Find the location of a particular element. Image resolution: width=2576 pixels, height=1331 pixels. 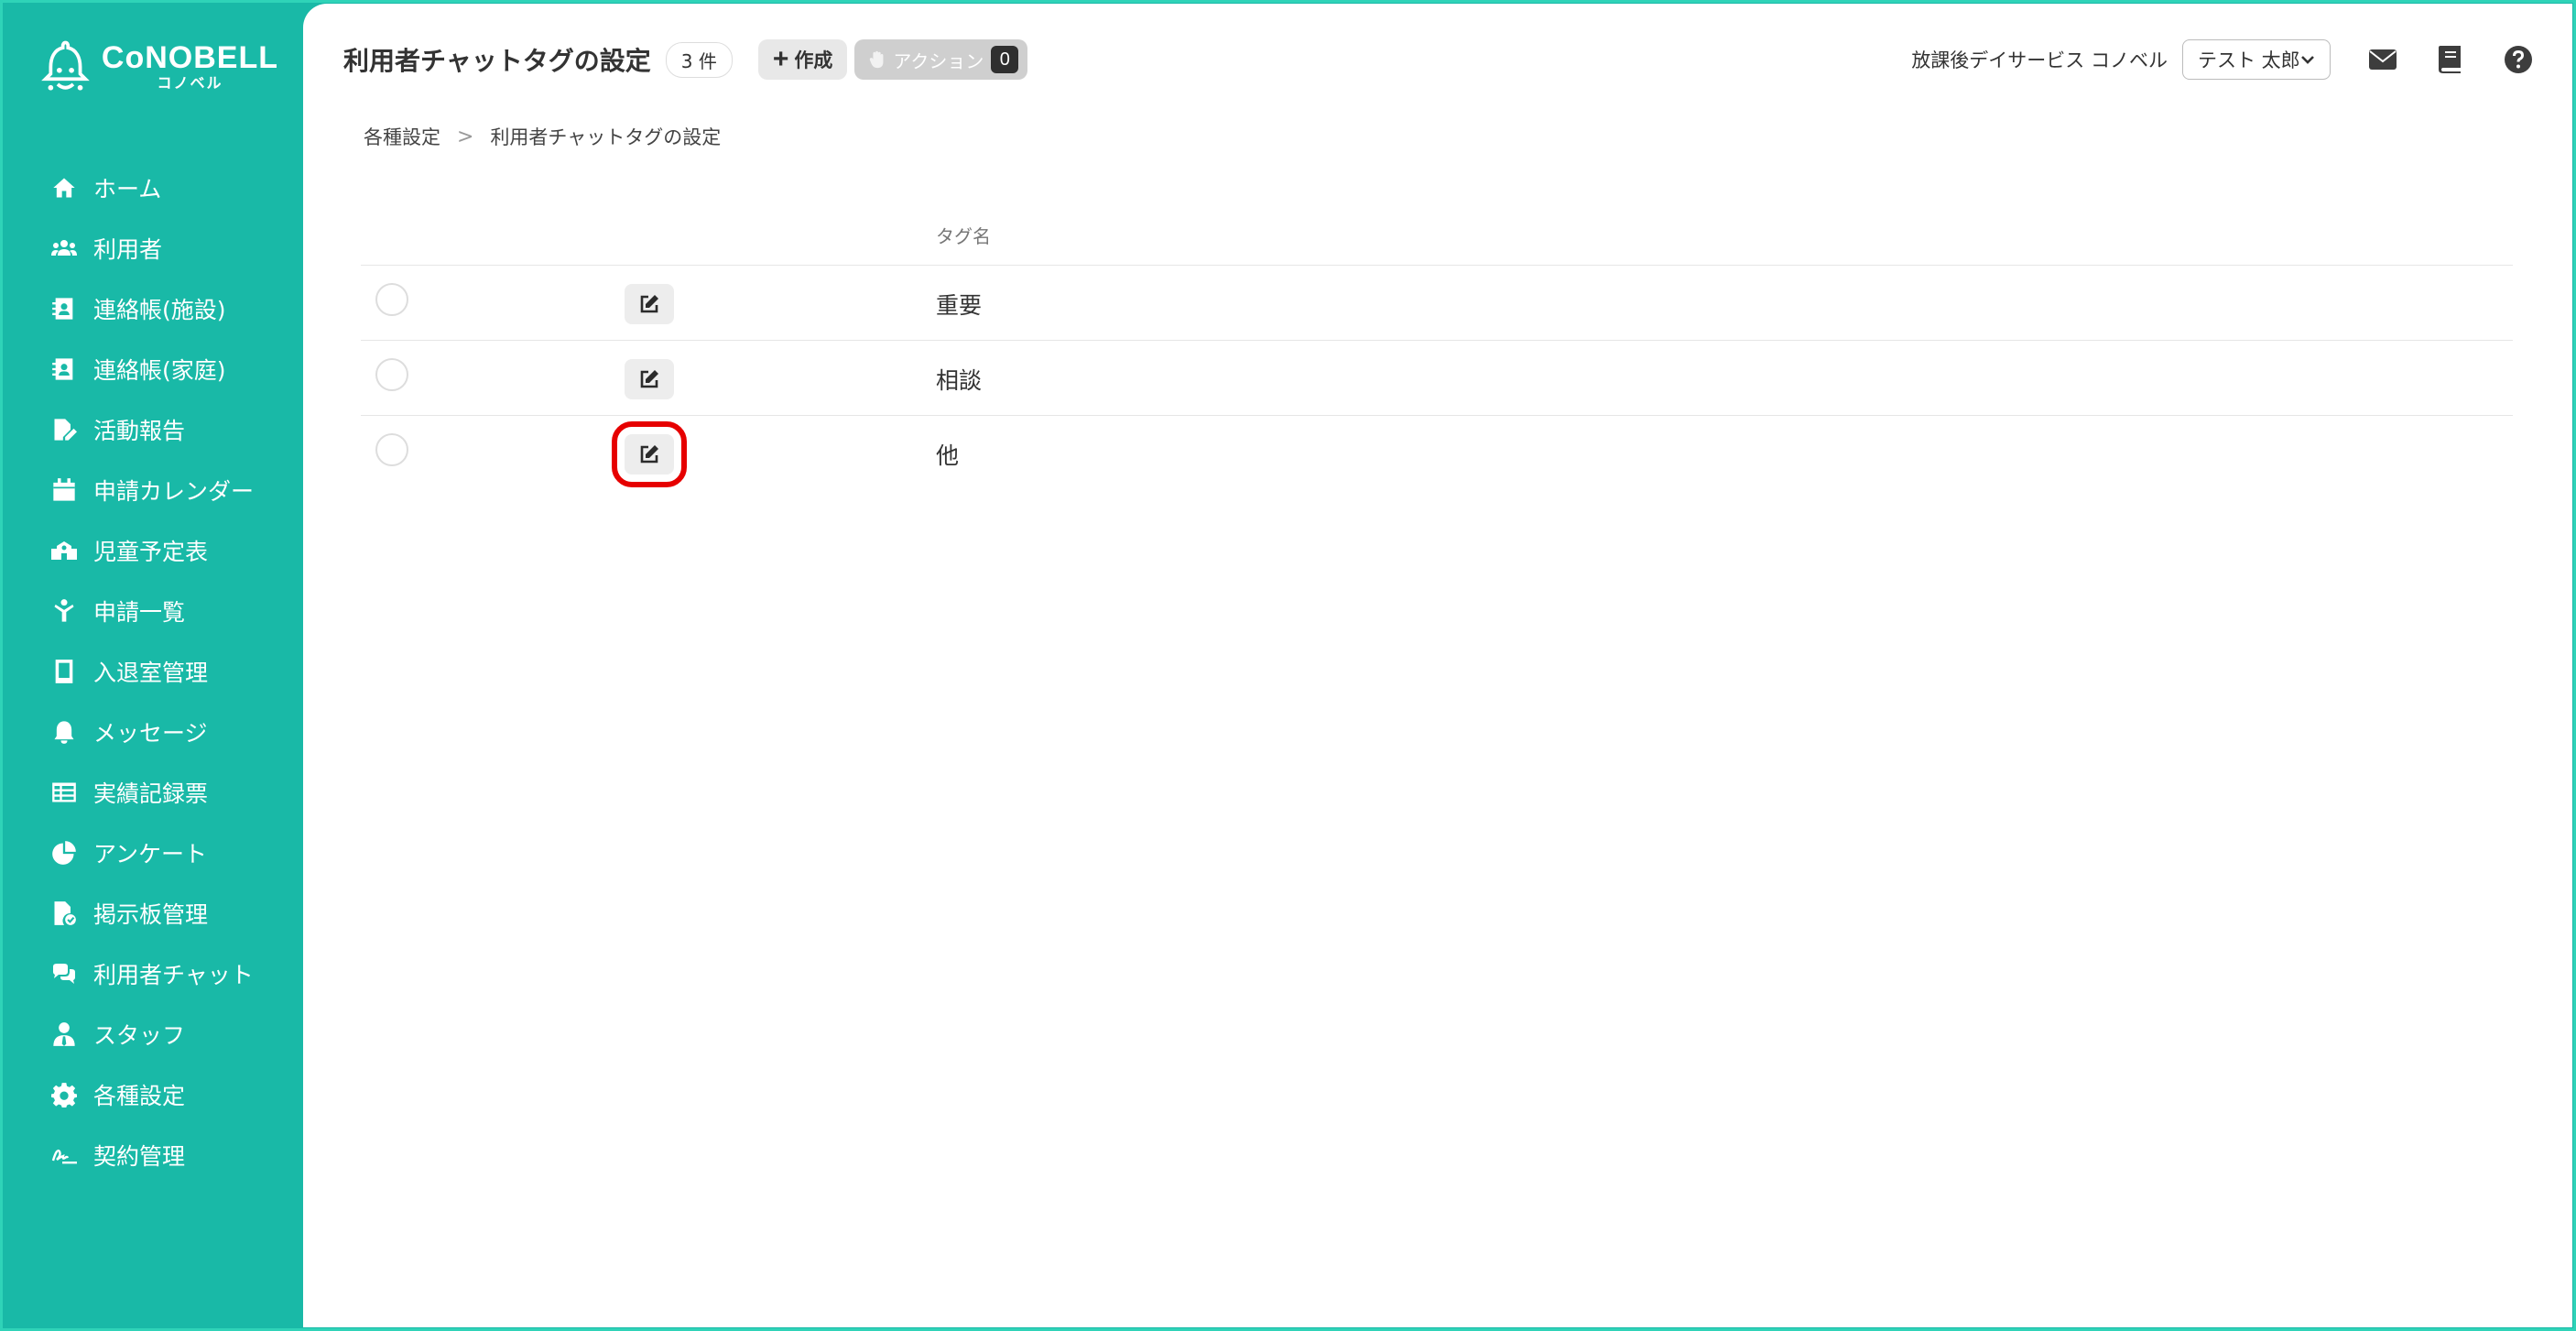

sidebar-item-application-list: 申請一覧 is located at coordinates (152, 611).